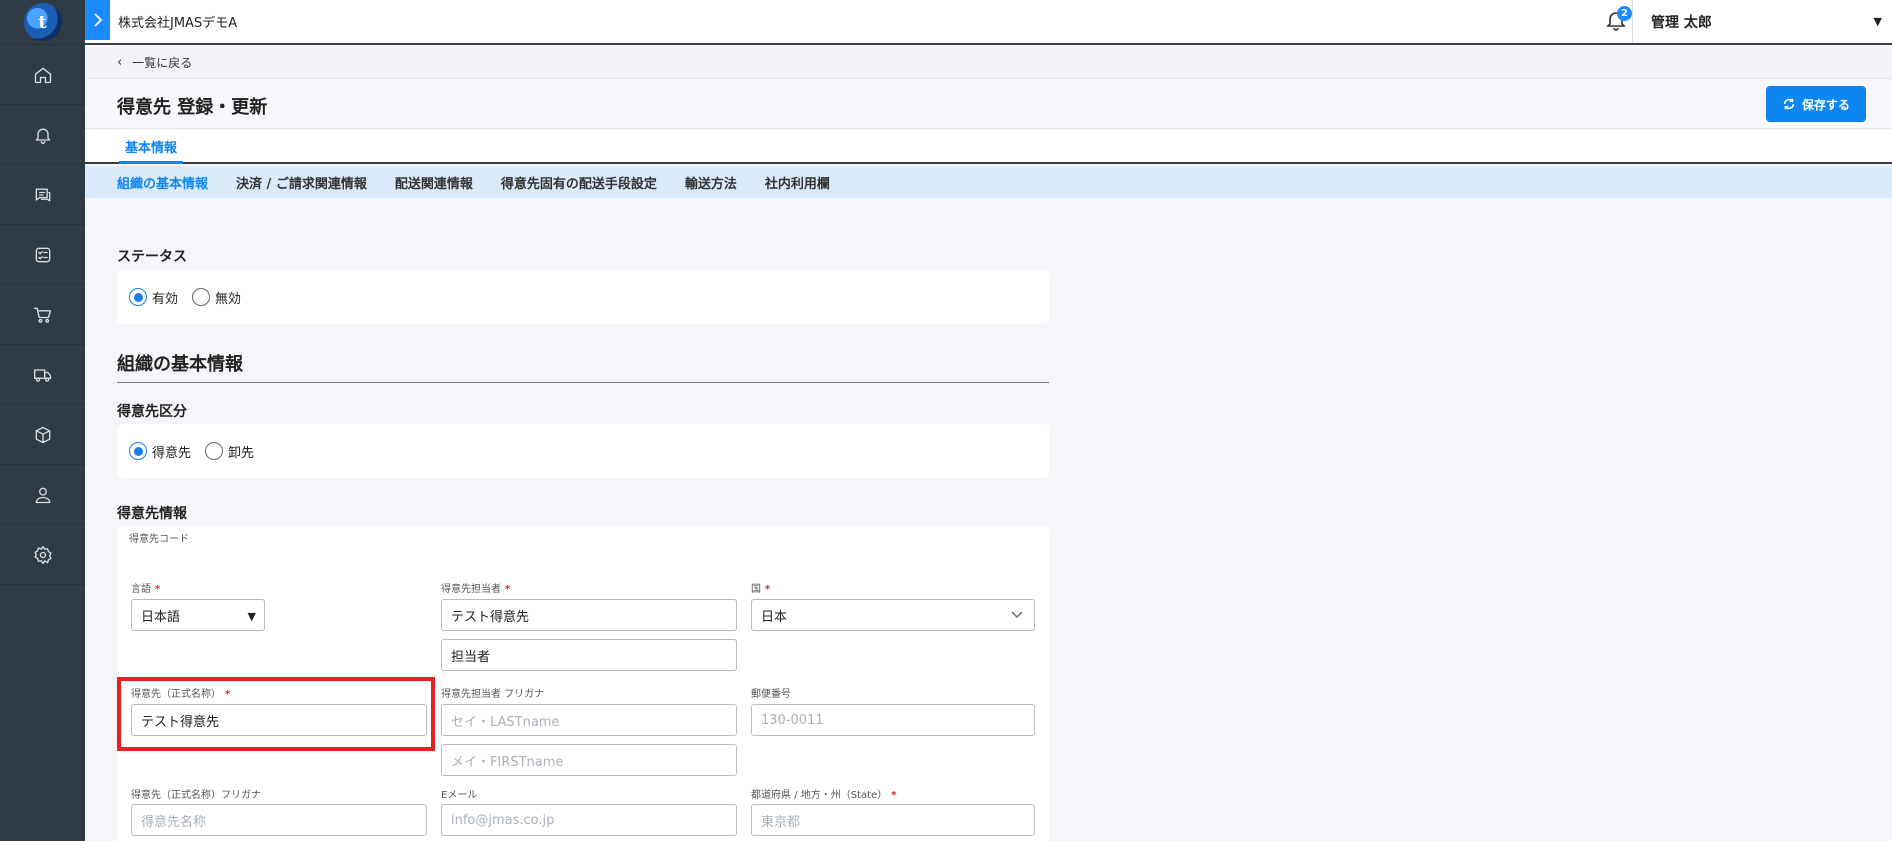 This screenshot has height=841, width=1892. Describe the element at coordinates (493, 694) in the screenshot. I see `contact-kana-label: 得意先担当者 フリガナ` at that location.